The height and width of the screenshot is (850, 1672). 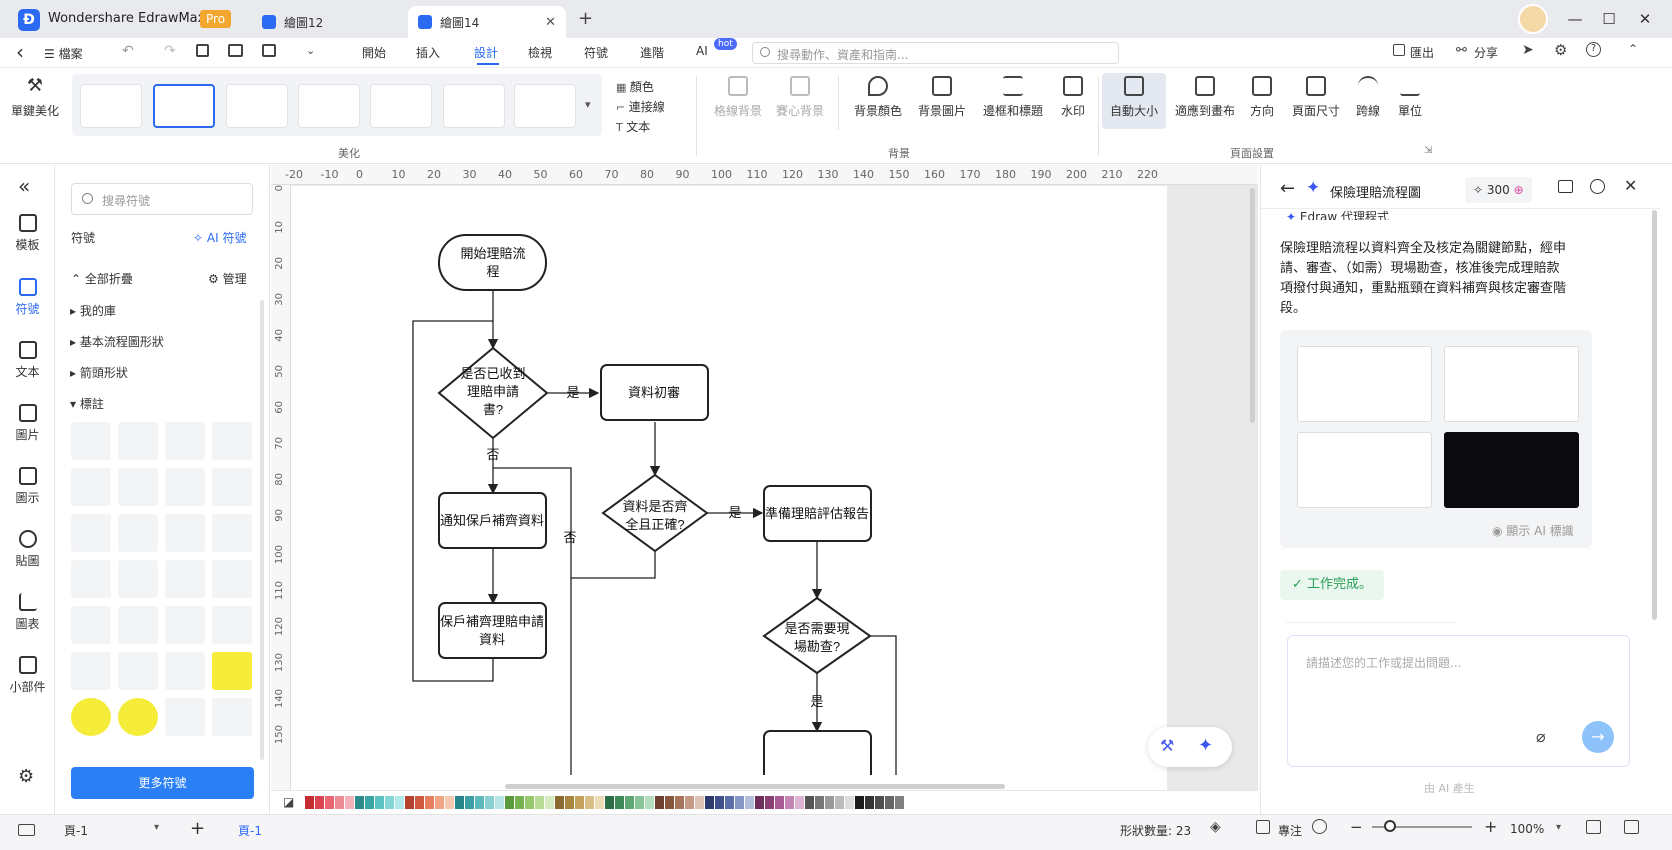 What do you see at coordinates (87, 403) in the screenshot?
I see `library-callouts: ▾ 標註` at bounding box center [87, 403].